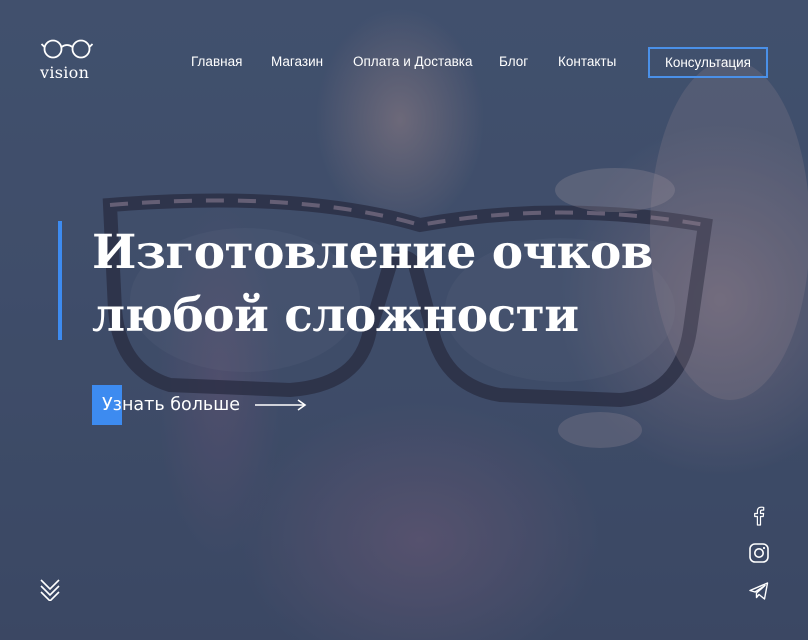  What do you see at coordinates (67, 49) in the screenshot?
I see `glasses-icon` at bounding box center [67, 49].